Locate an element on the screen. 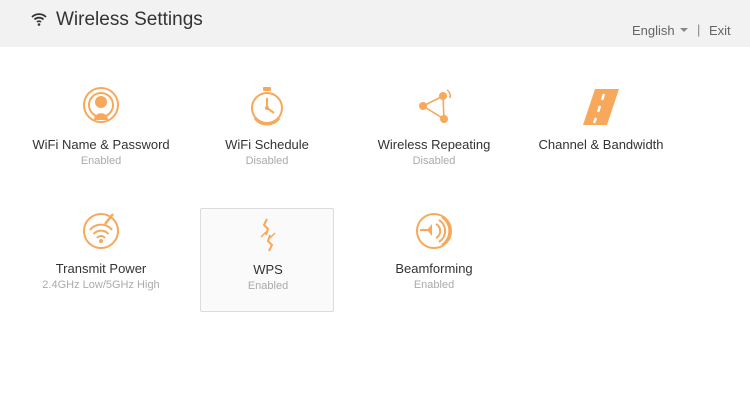 This screenshot has height=400, width=750. chevron-down-icon is located at coordinates (684, 30).